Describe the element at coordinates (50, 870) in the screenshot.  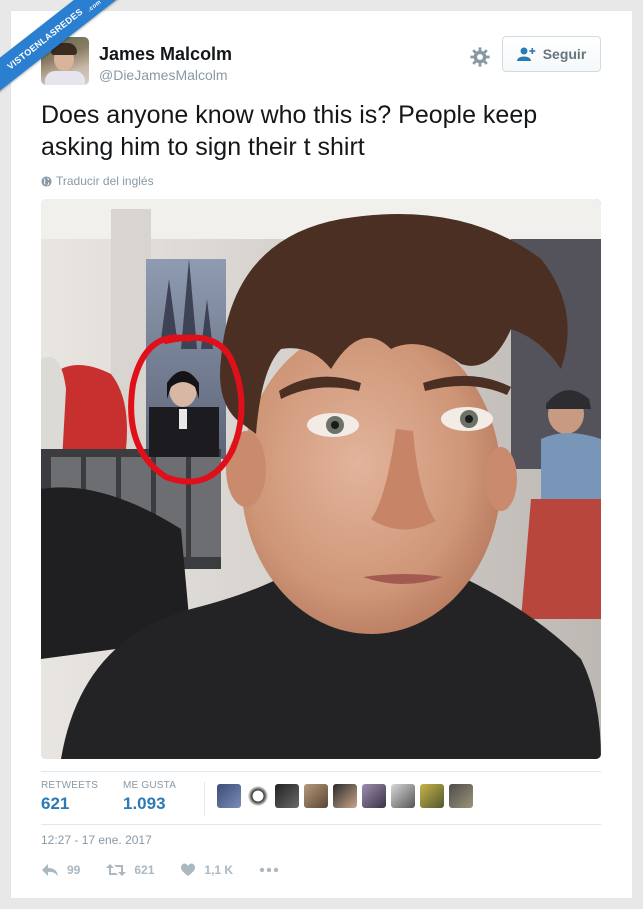
I see `reply-icon` at that location.